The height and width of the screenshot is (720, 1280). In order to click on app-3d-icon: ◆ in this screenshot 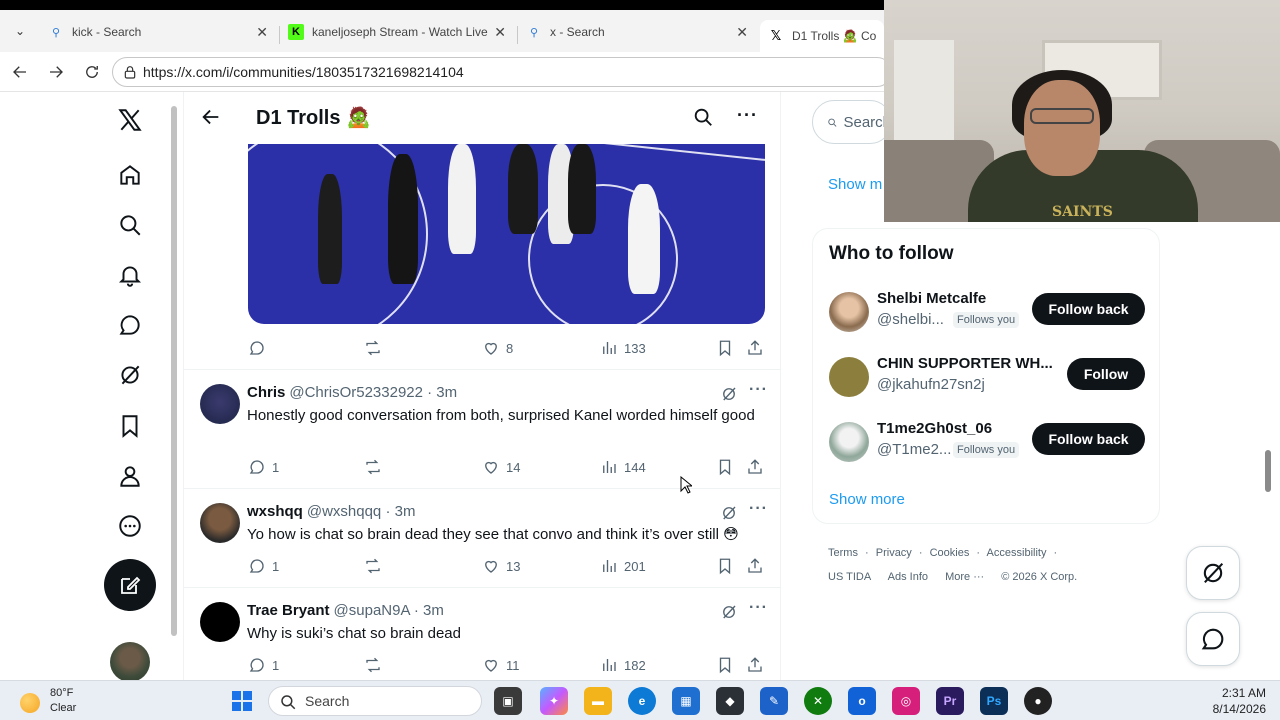, I will do `click(730, 701)`.